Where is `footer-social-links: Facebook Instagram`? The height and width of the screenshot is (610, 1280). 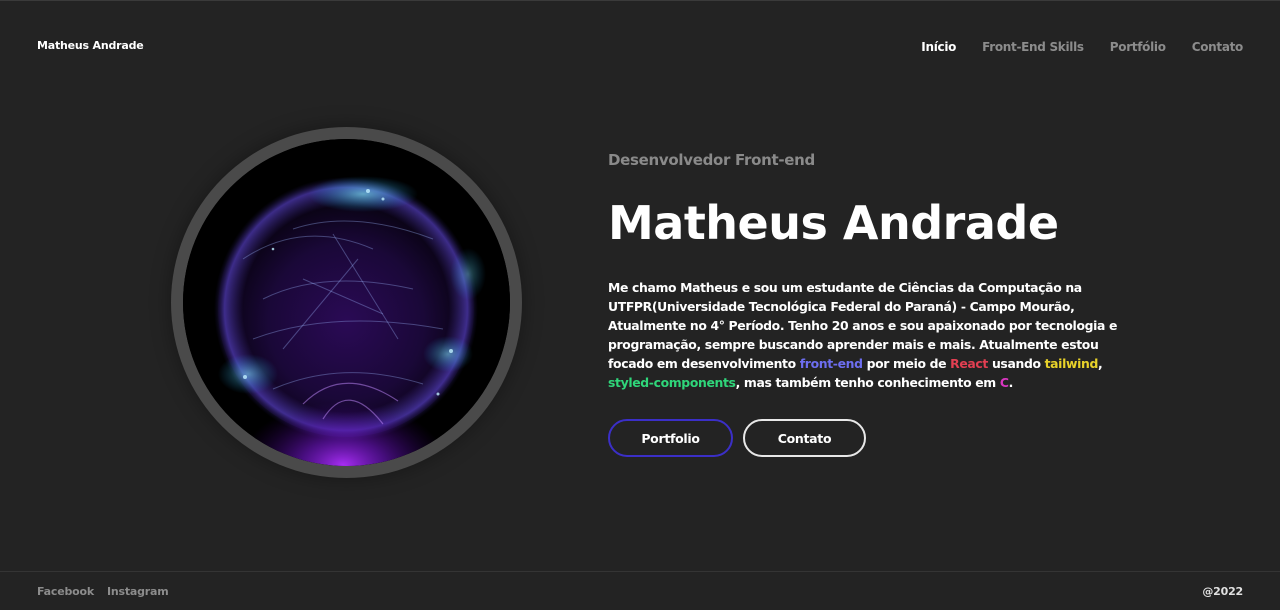
footer-social-links: Facebook Instagram is located at coordinates (103, 591).